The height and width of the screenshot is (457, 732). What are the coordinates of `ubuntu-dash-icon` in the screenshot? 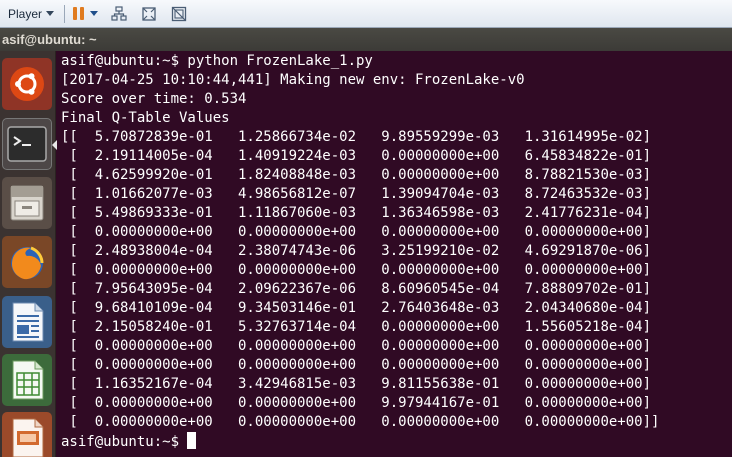 It's located at (27, 84).